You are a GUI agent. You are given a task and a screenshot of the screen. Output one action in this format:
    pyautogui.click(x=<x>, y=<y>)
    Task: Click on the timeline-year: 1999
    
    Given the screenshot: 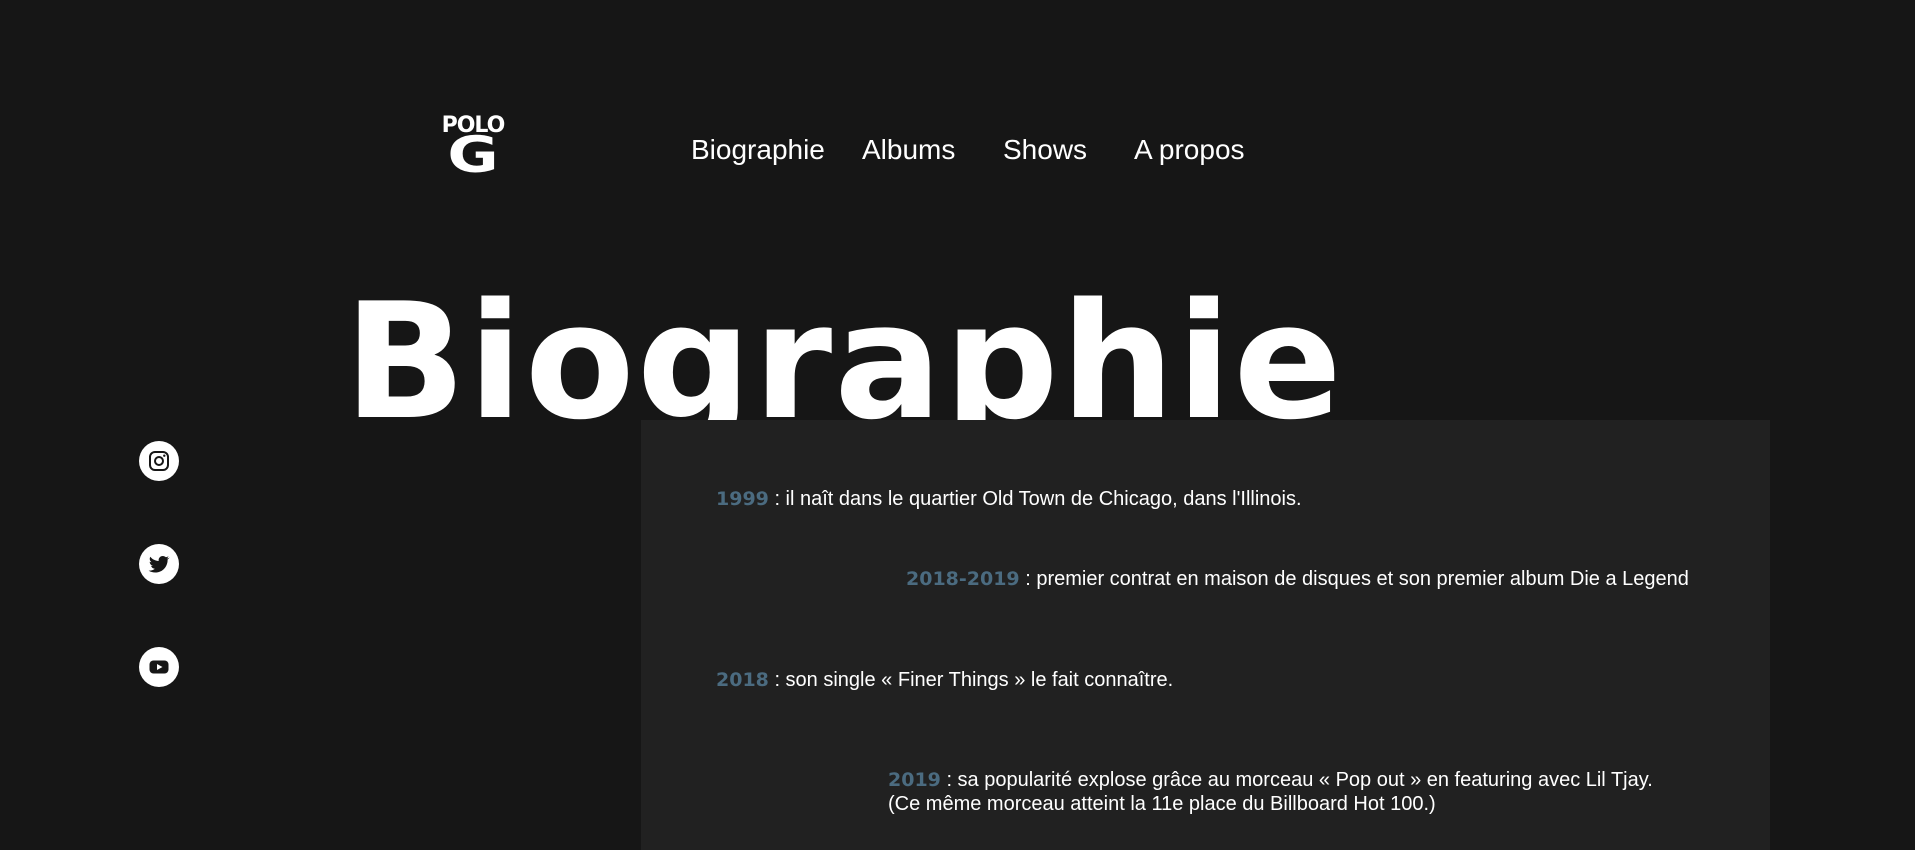 What is the action you would take?
    pyautogui.click(x=742, y=499)
    